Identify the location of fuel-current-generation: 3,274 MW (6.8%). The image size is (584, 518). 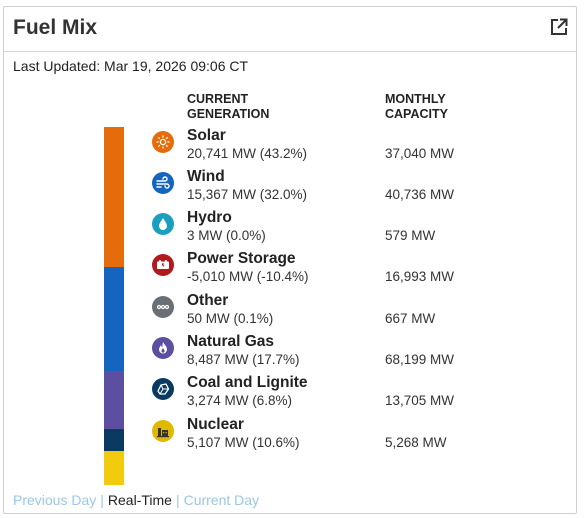
(240, 400).